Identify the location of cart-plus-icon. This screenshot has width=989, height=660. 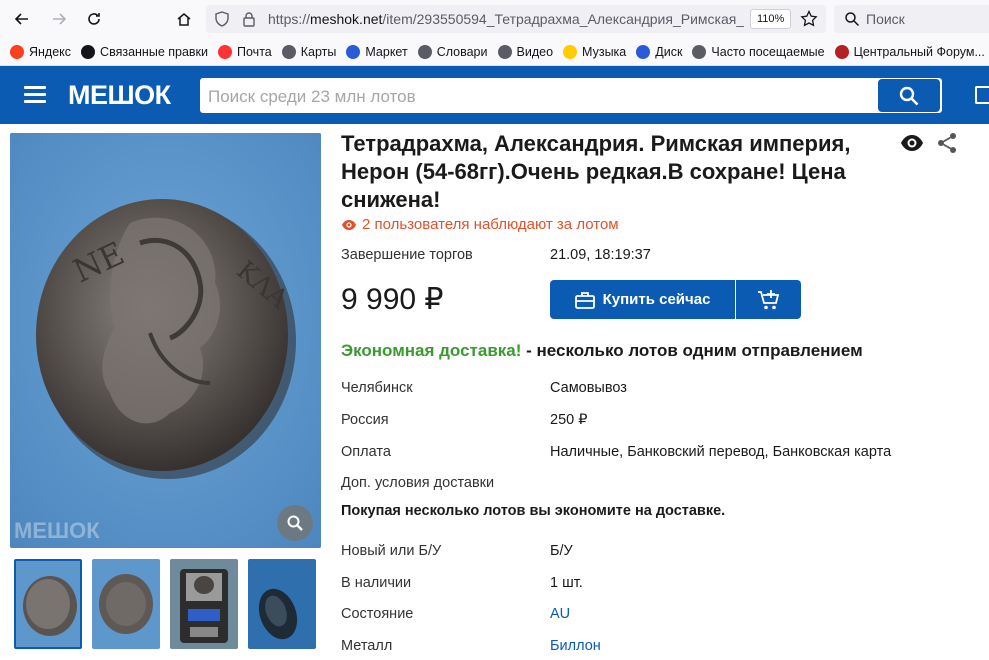
(768, 299).